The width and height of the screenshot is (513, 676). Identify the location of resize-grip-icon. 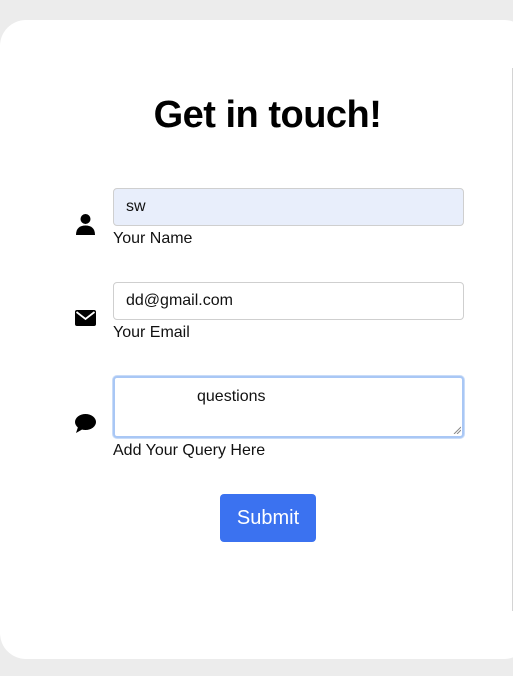
(457, 430).